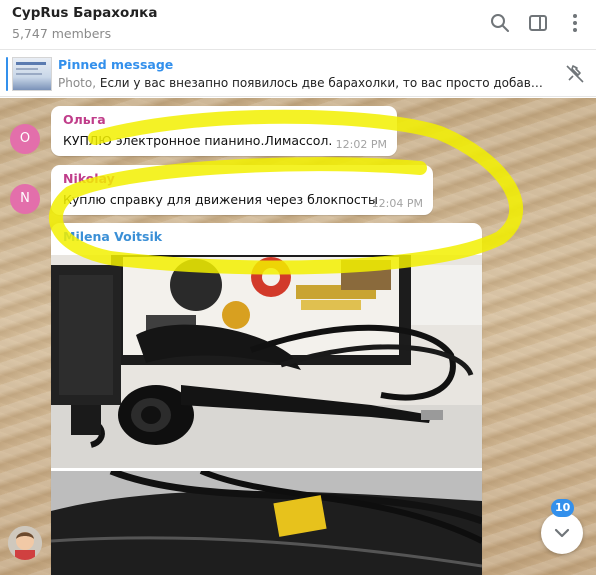 The image size is (596, 575). I want to click on user-avatar, so click(25, 543).